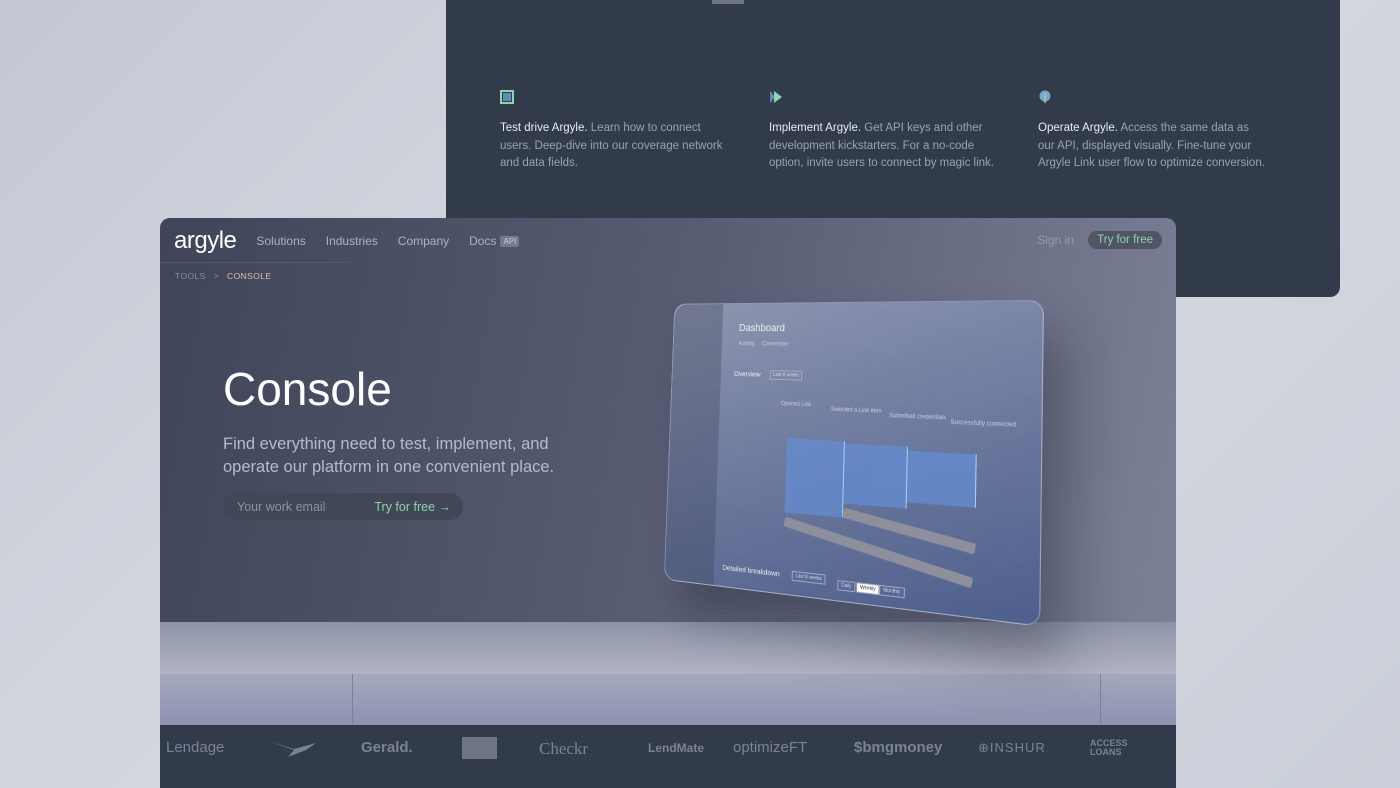 This screenshot has width=1400, height=788. I want to click on mockup-step: Successfully connected, so click(983, 424).